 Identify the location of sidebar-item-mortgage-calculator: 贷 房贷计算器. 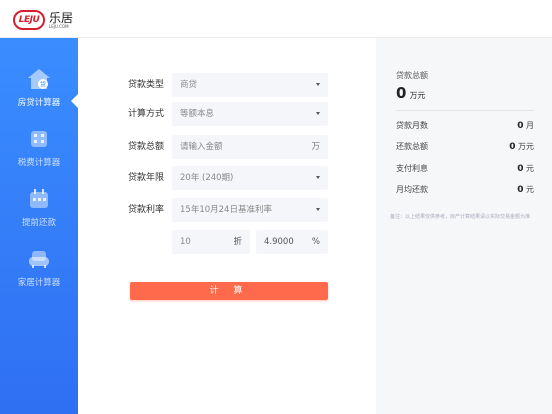
(39, 95).